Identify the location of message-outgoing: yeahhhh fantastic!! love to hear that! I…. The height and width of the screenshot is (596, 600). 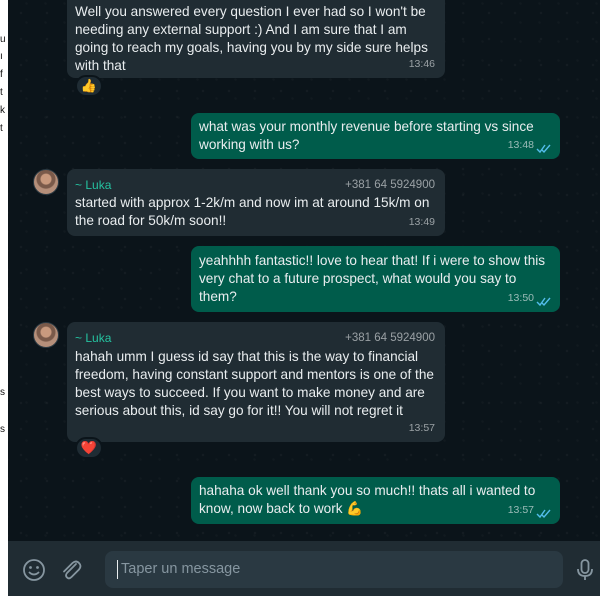
(375, 279).